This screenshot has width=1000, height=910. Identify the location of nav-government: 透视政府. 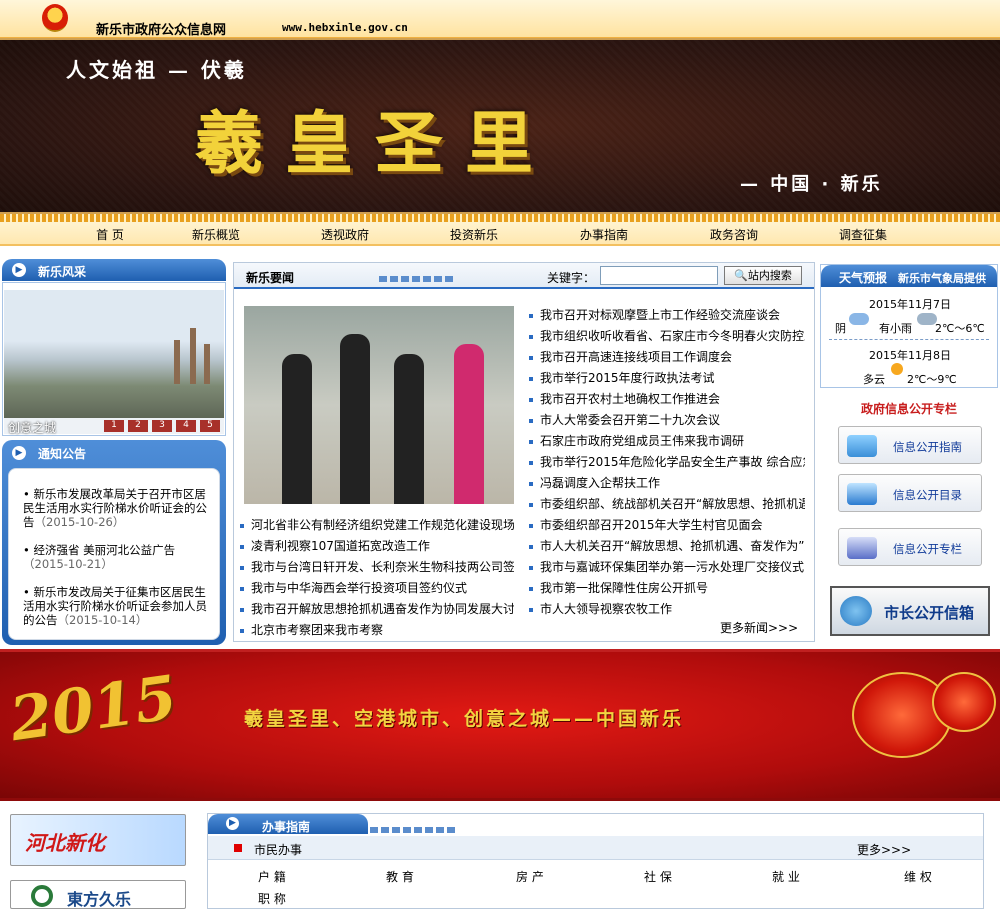
(345, 234).